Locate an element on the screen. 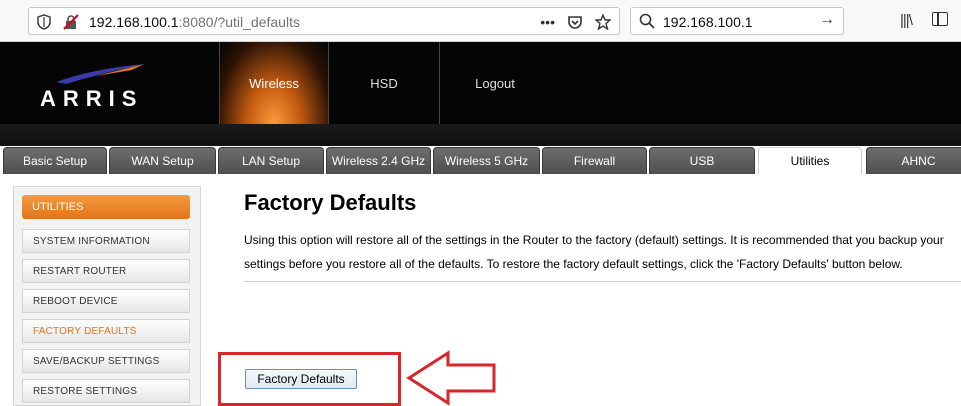 The height and width of the screenshot is (406, 961). sidebar-item-system-information: SYSTEM INFORMATION is located at coordinates (106, 241).